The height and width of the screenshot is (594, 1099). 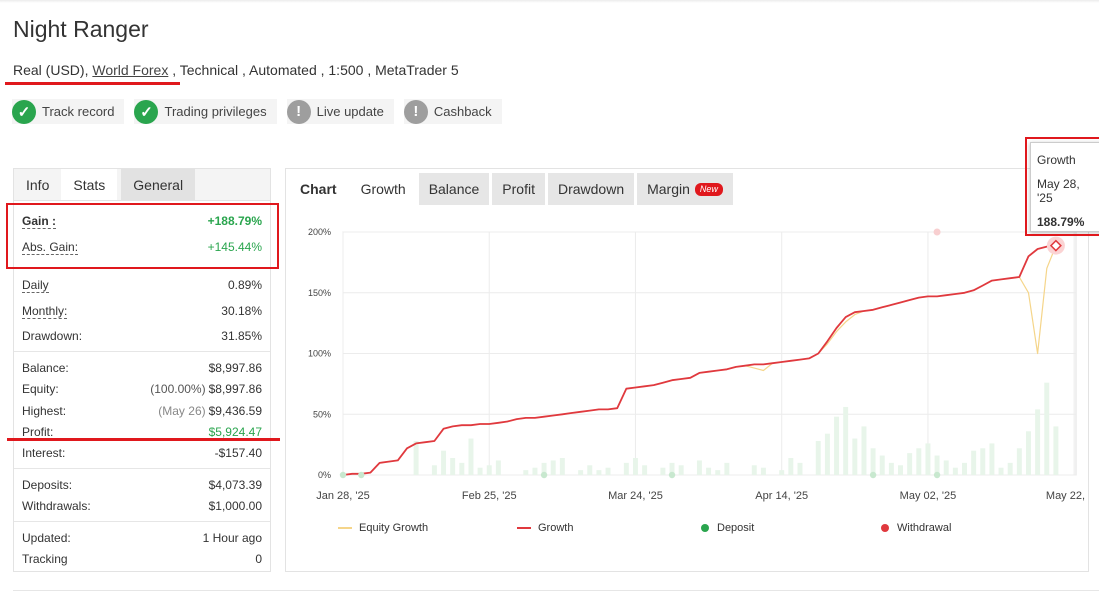 I want to click on stat-note: (May 26), so click(x=182, y=411).